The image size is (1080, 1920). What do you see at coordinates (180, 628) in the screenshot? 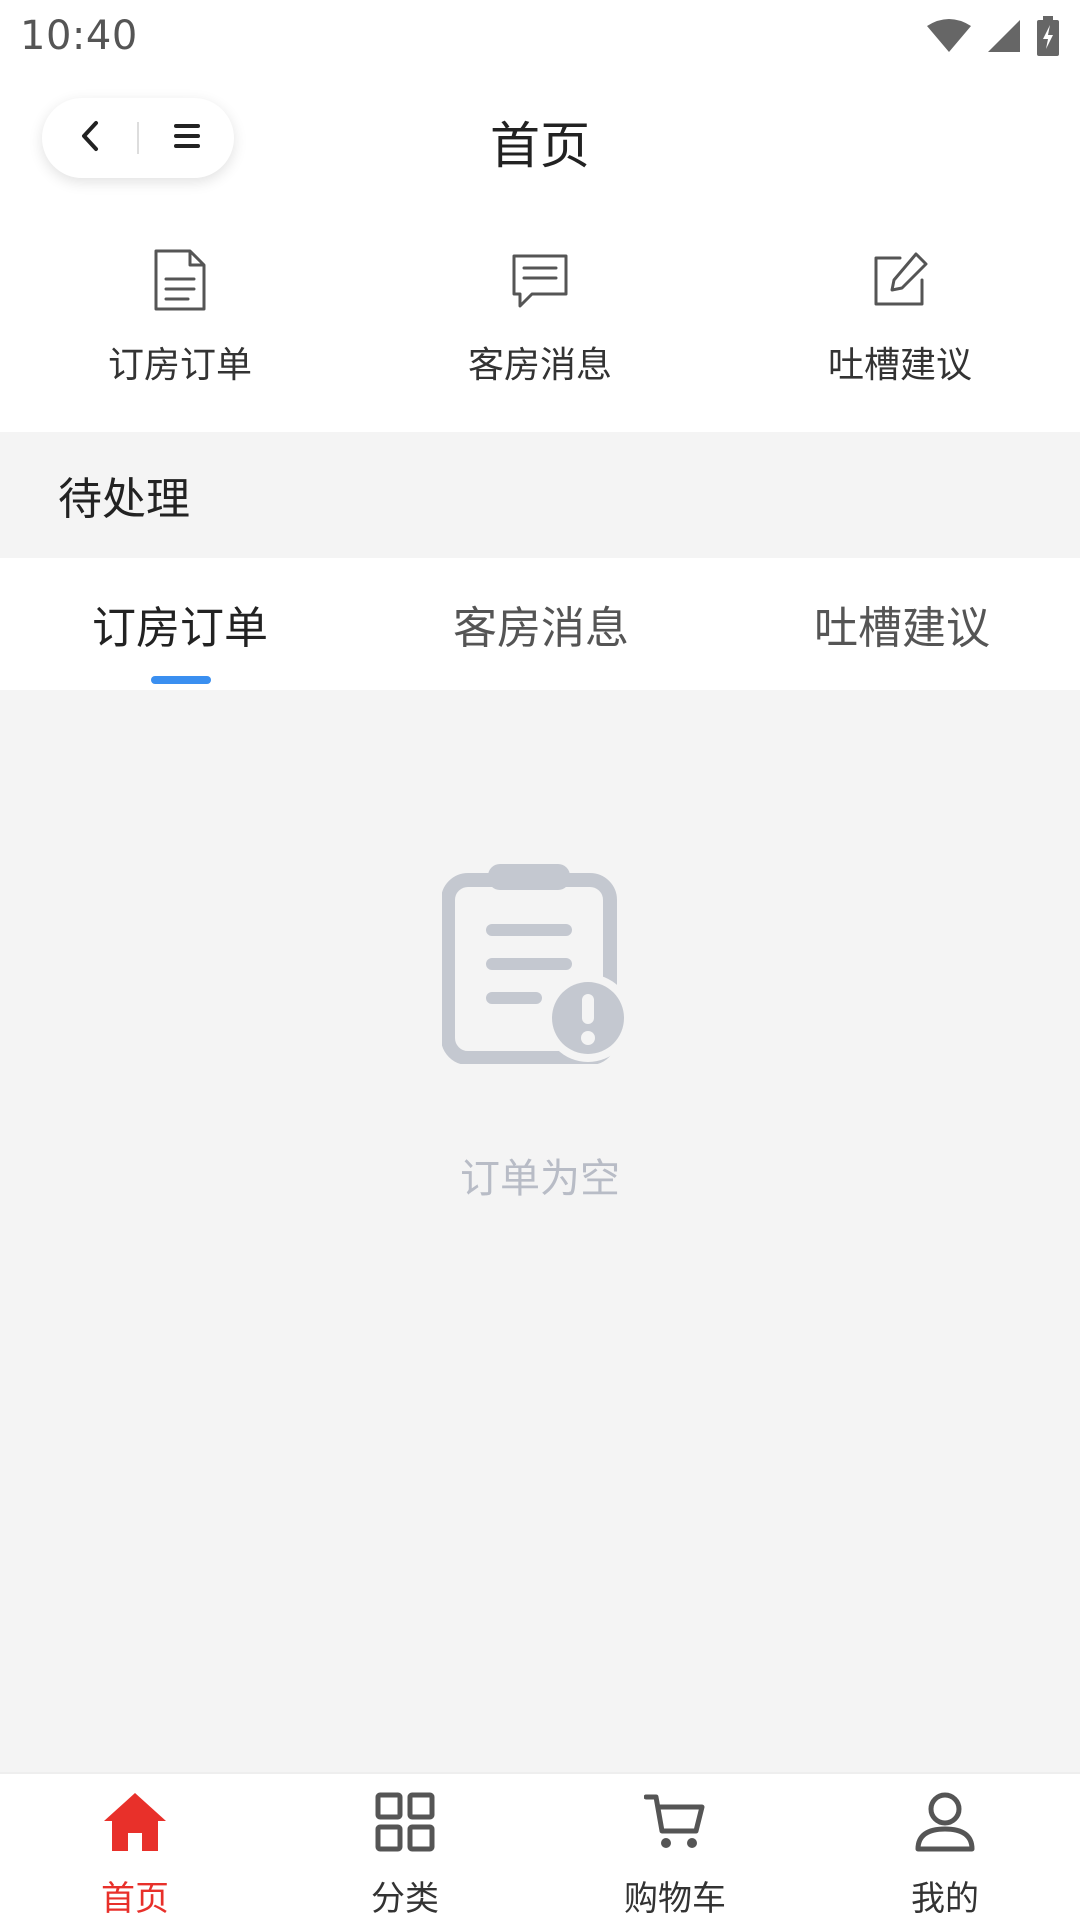
I see `tab-label: 订房订单` at bounding box center [180, 628].